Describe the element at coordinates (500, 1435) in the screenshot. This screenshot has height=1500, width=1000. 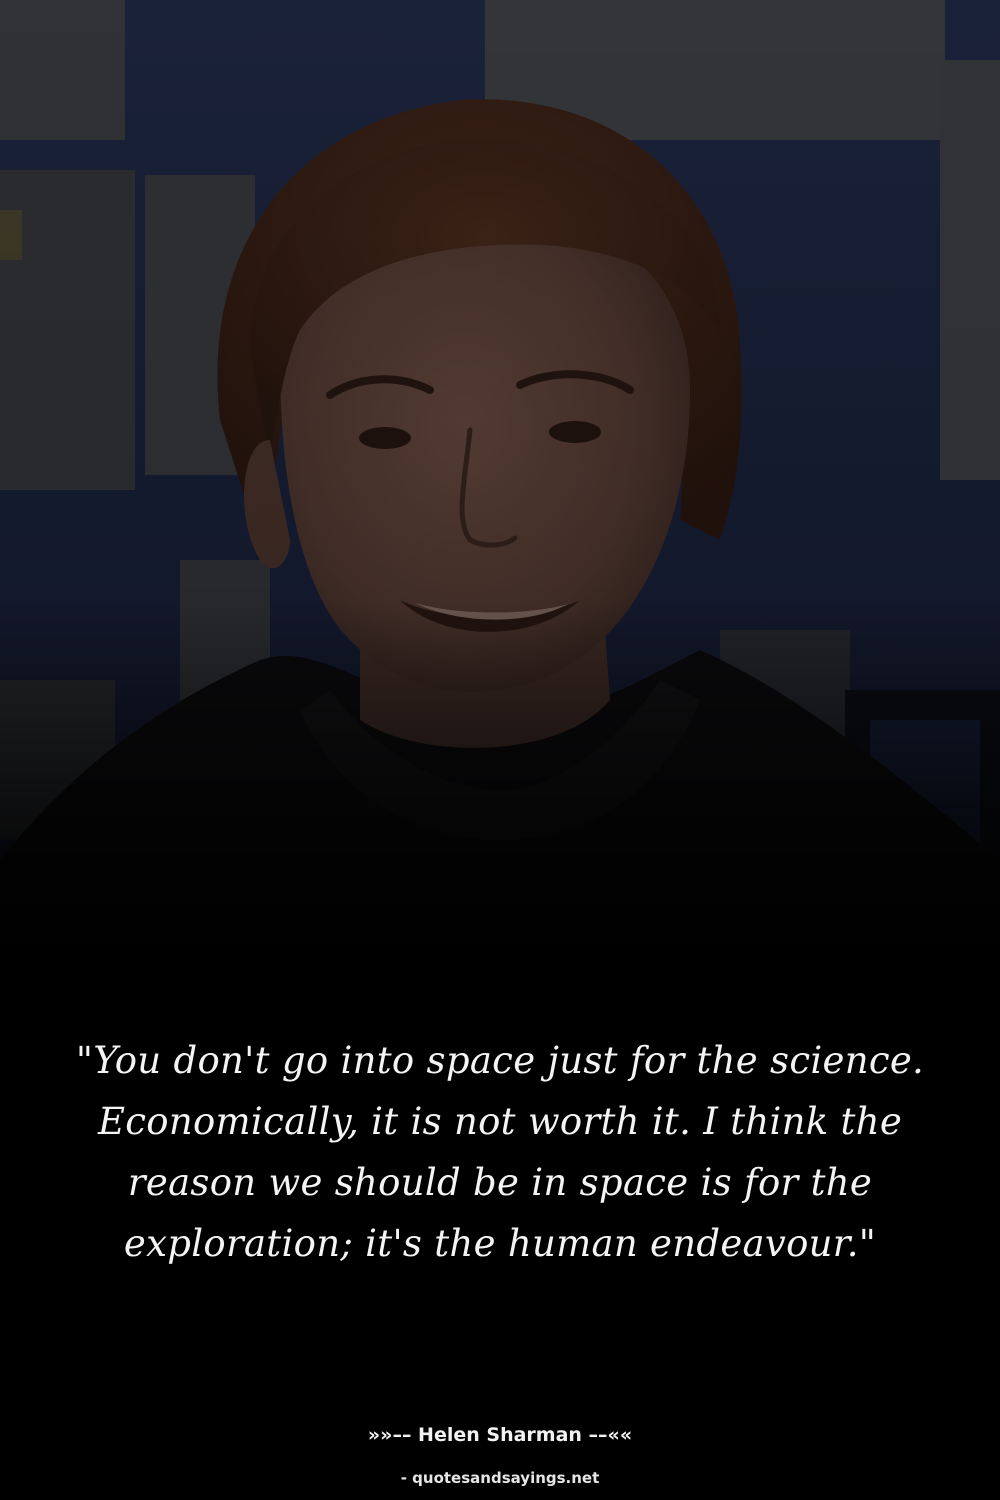
I see `quote-author: »»–– Helen Sharman ––««` at that location.